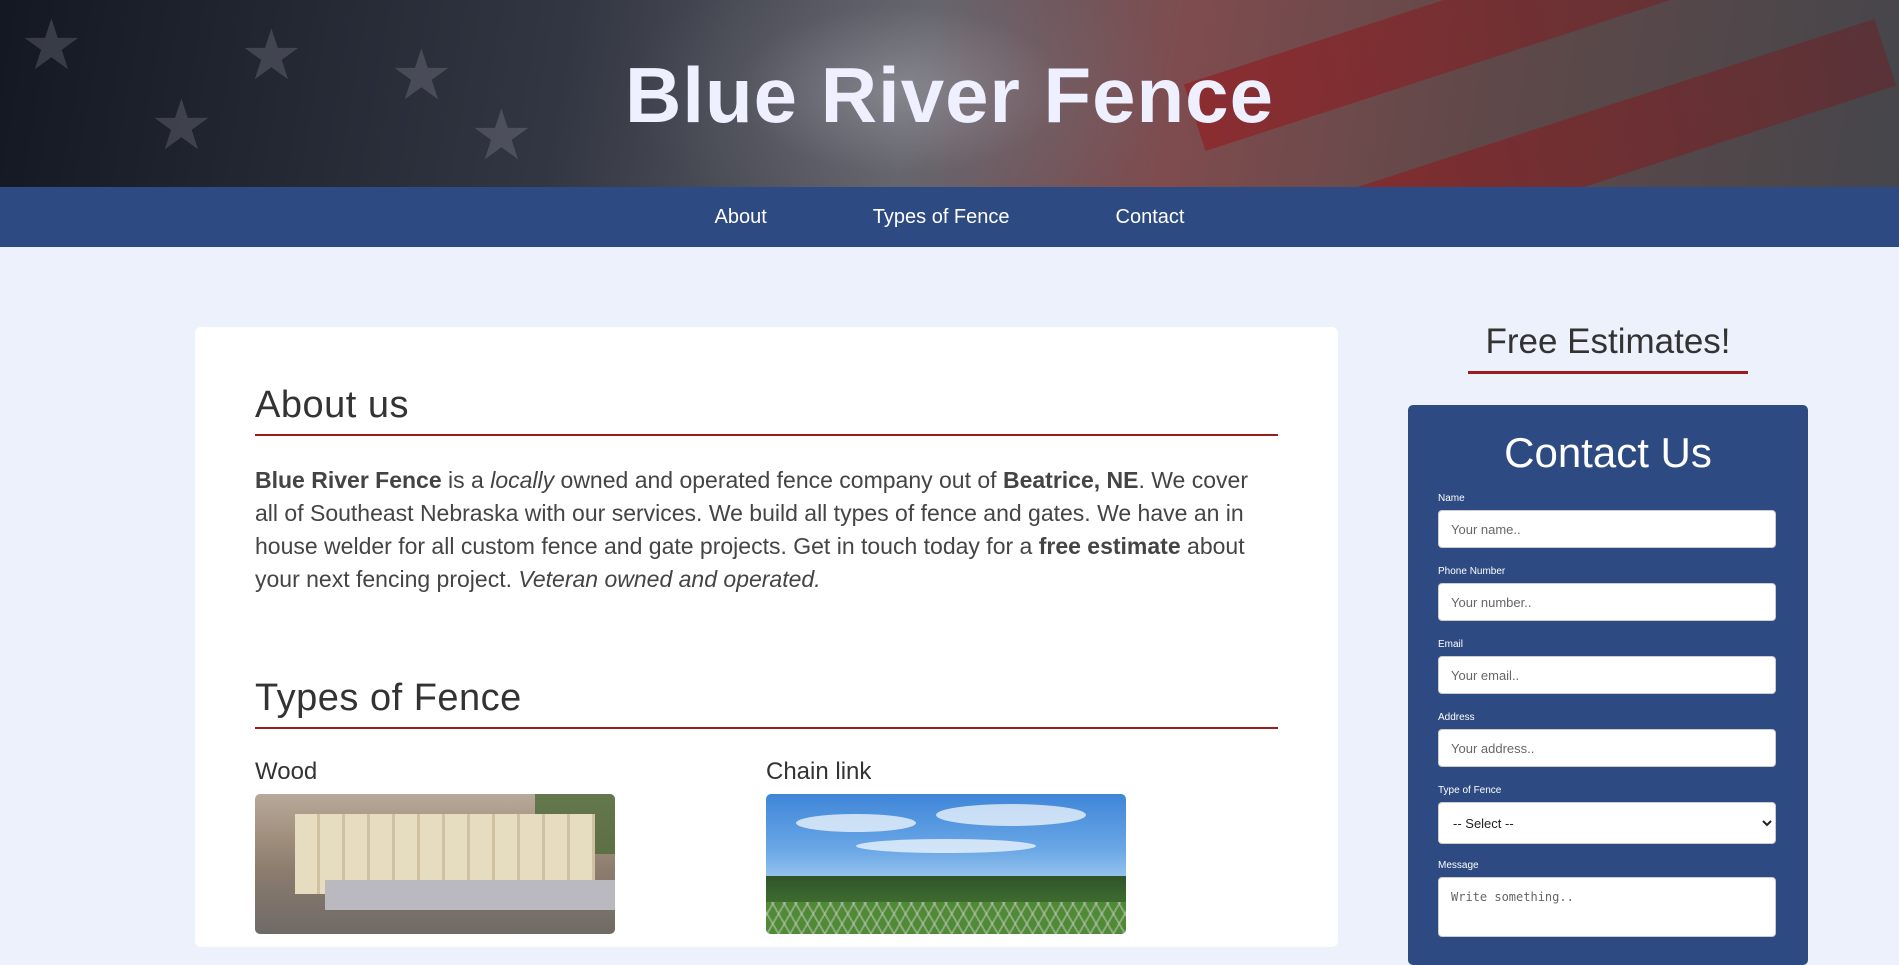 This screenshot has width=1899, height=965. What do you see at coordinates (1150, 217) in the screenshot?
I see `nav-link-contact: Contact` at bounding box center [1150, 217].